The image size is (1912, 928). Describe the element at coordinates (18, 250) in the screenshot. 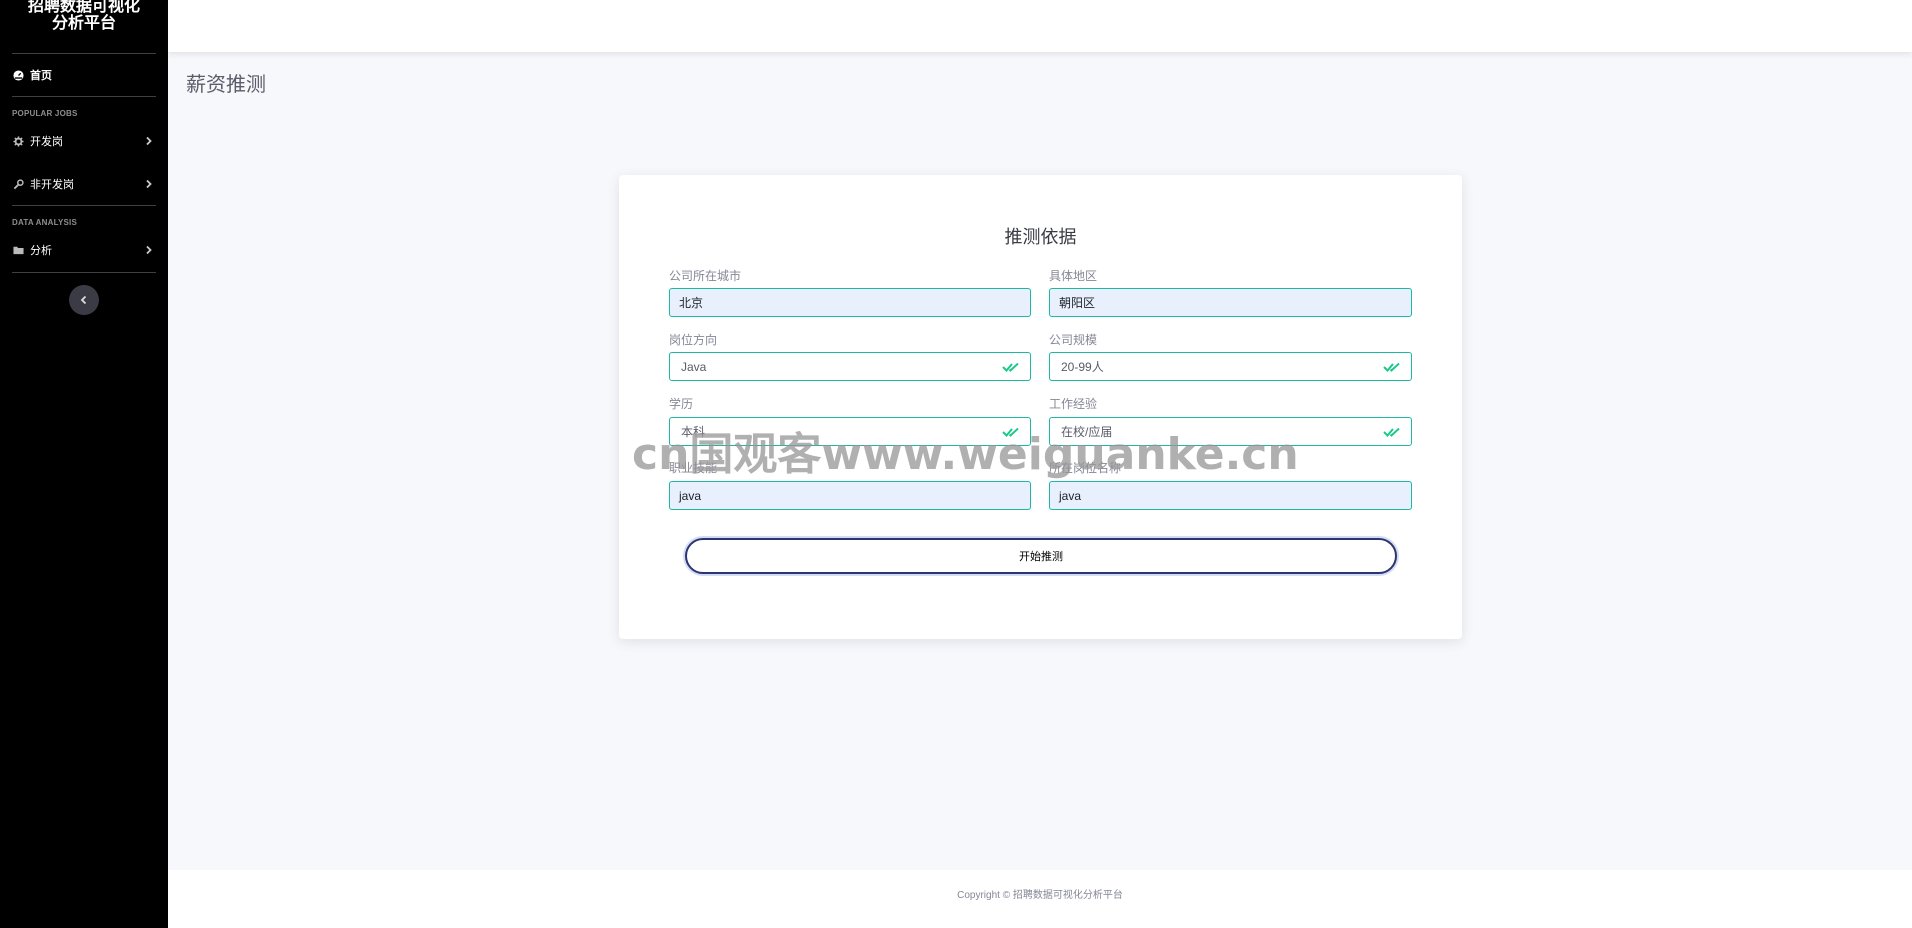

I see `folder-icon` at that location.